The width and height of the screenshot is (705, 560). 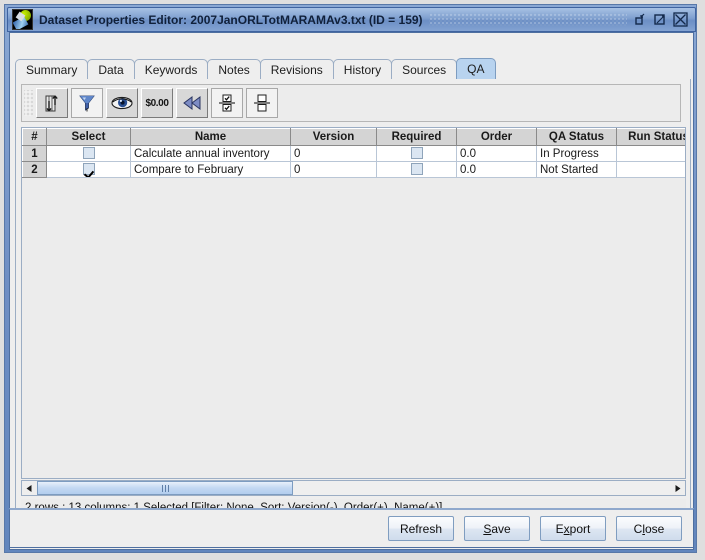 What do you see at coordinates (34, 169) in the screenshot?
I see `row-number: 2` at bounding box center [34, 169].